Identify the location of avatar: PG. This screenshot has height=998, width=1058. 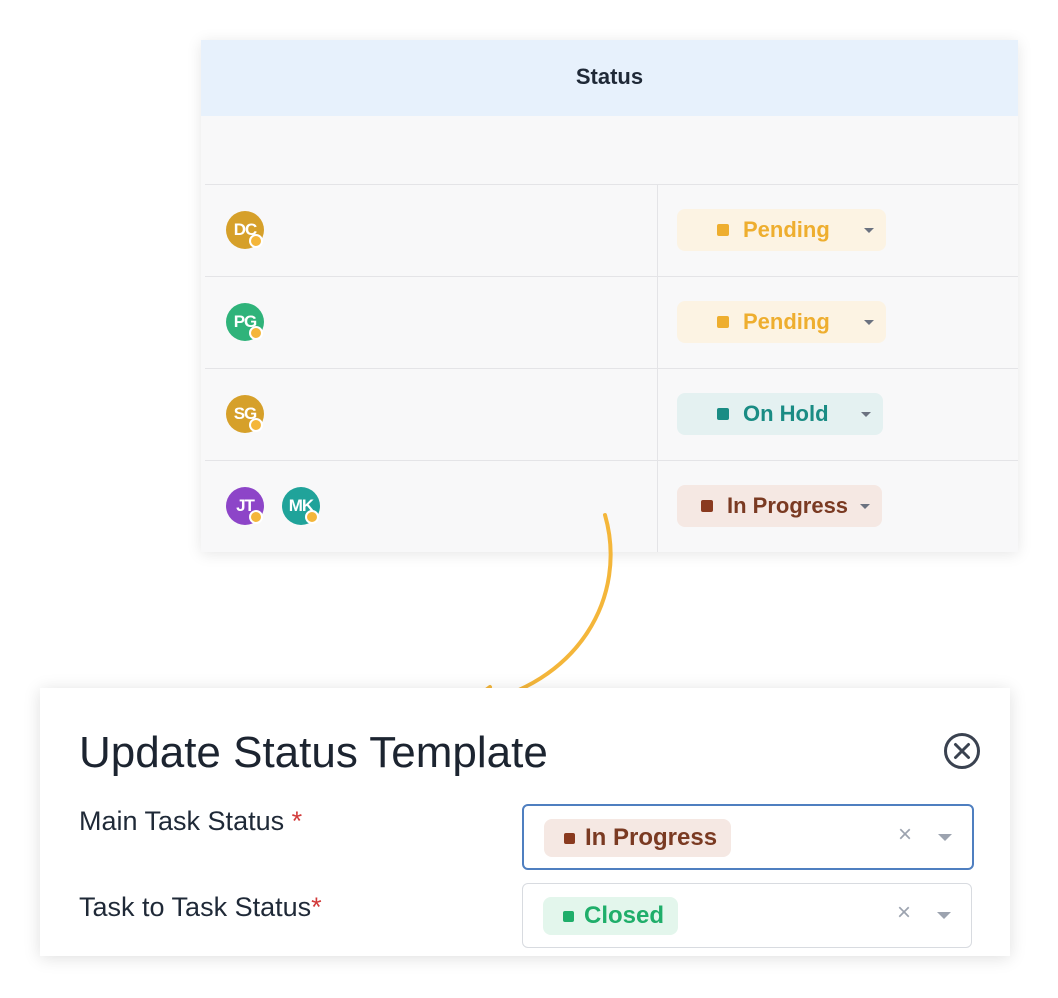
(245, 322).